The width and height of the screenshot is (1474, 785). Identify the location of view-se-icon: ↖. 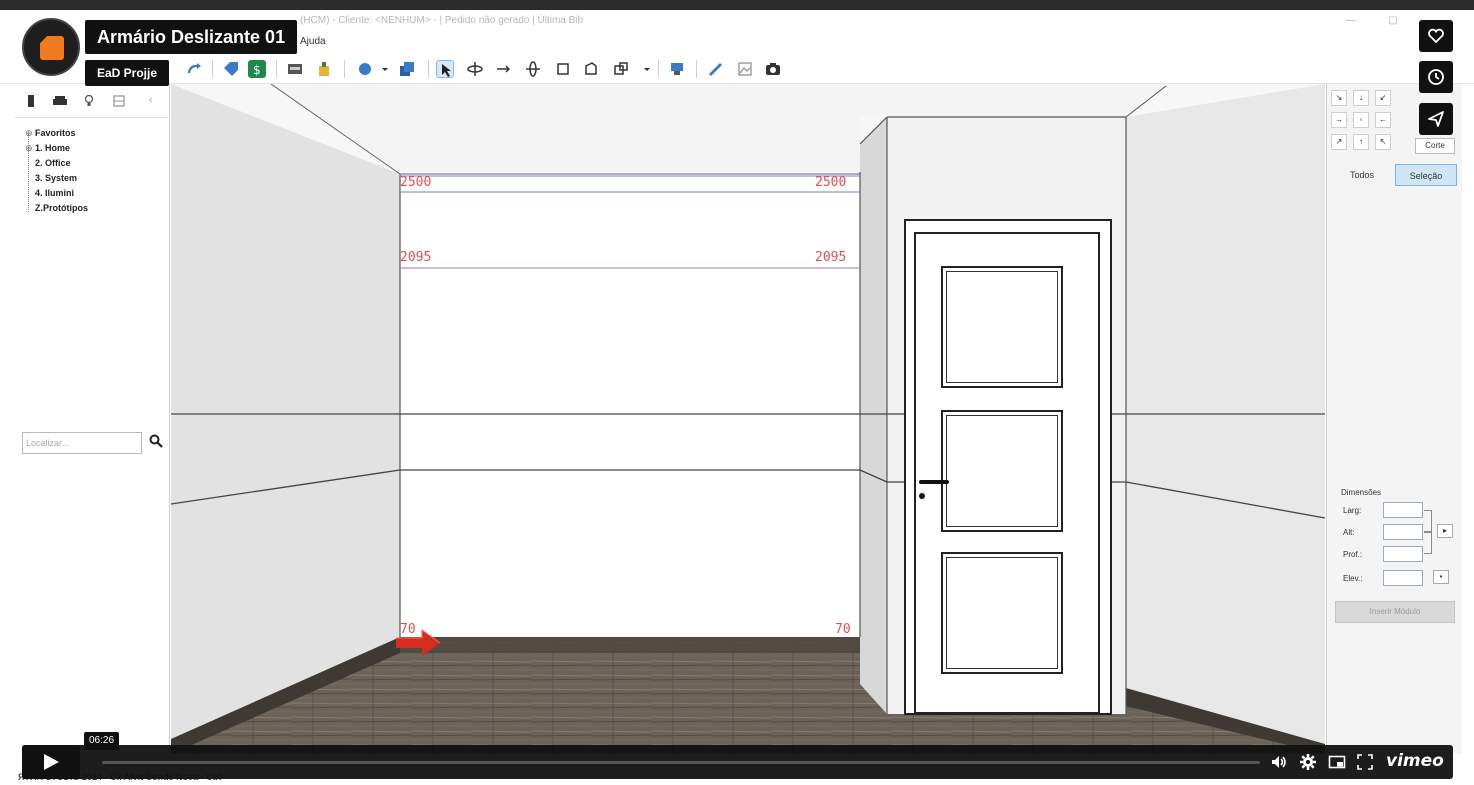
(1383, 142).